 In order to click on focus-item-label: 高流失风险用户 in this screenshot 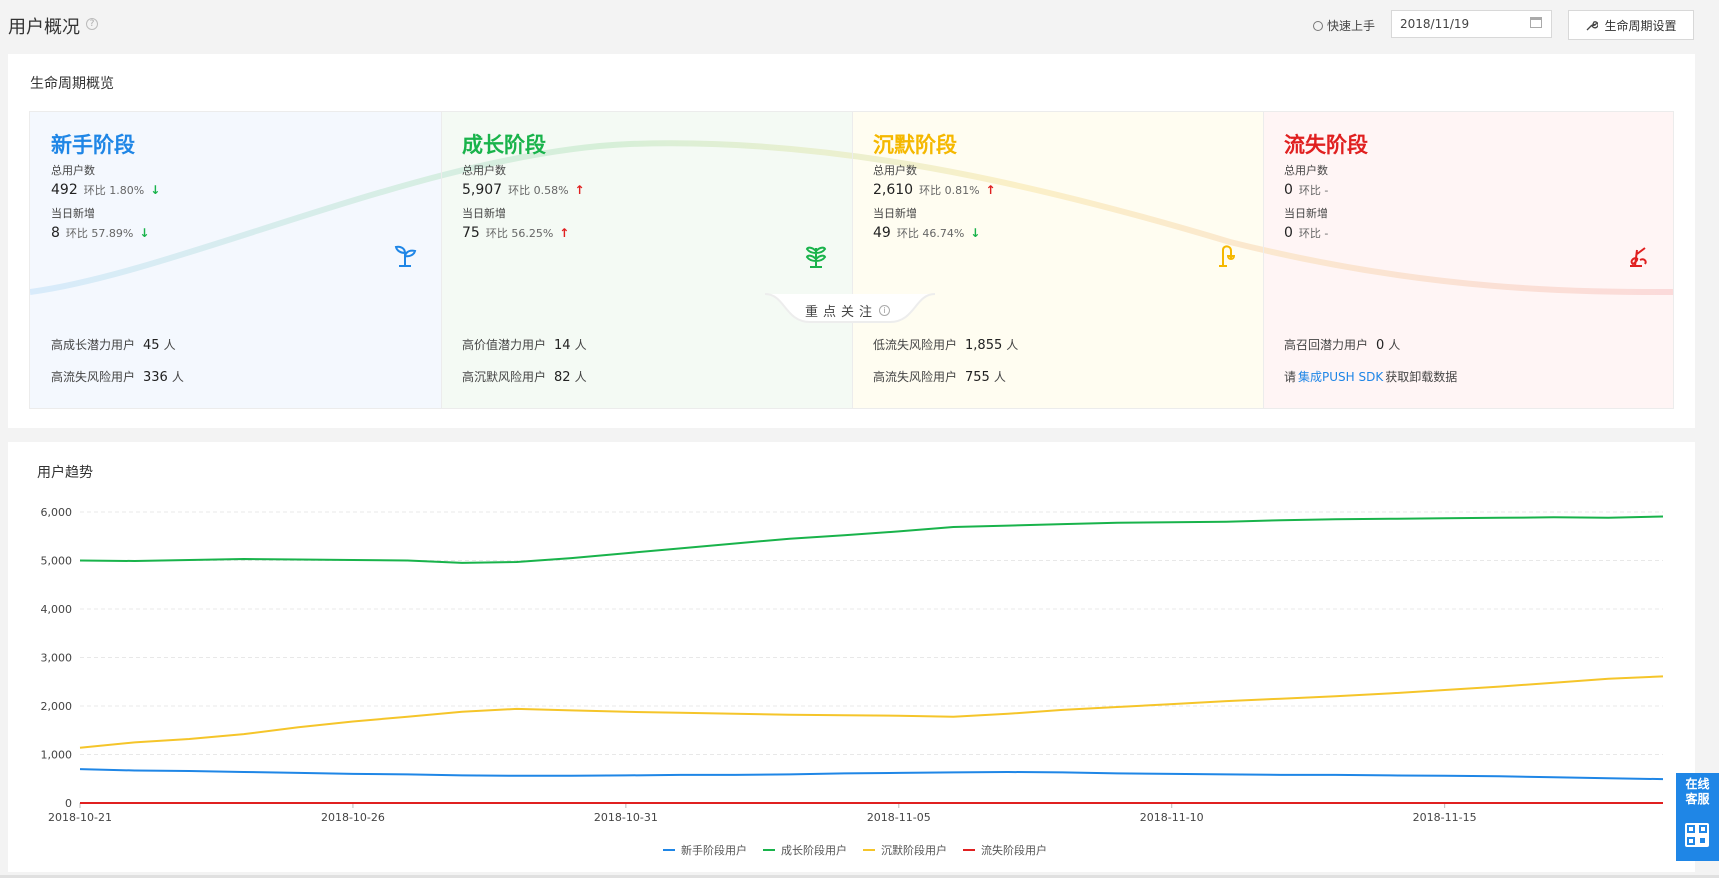, I will do `click(915, 377)`.